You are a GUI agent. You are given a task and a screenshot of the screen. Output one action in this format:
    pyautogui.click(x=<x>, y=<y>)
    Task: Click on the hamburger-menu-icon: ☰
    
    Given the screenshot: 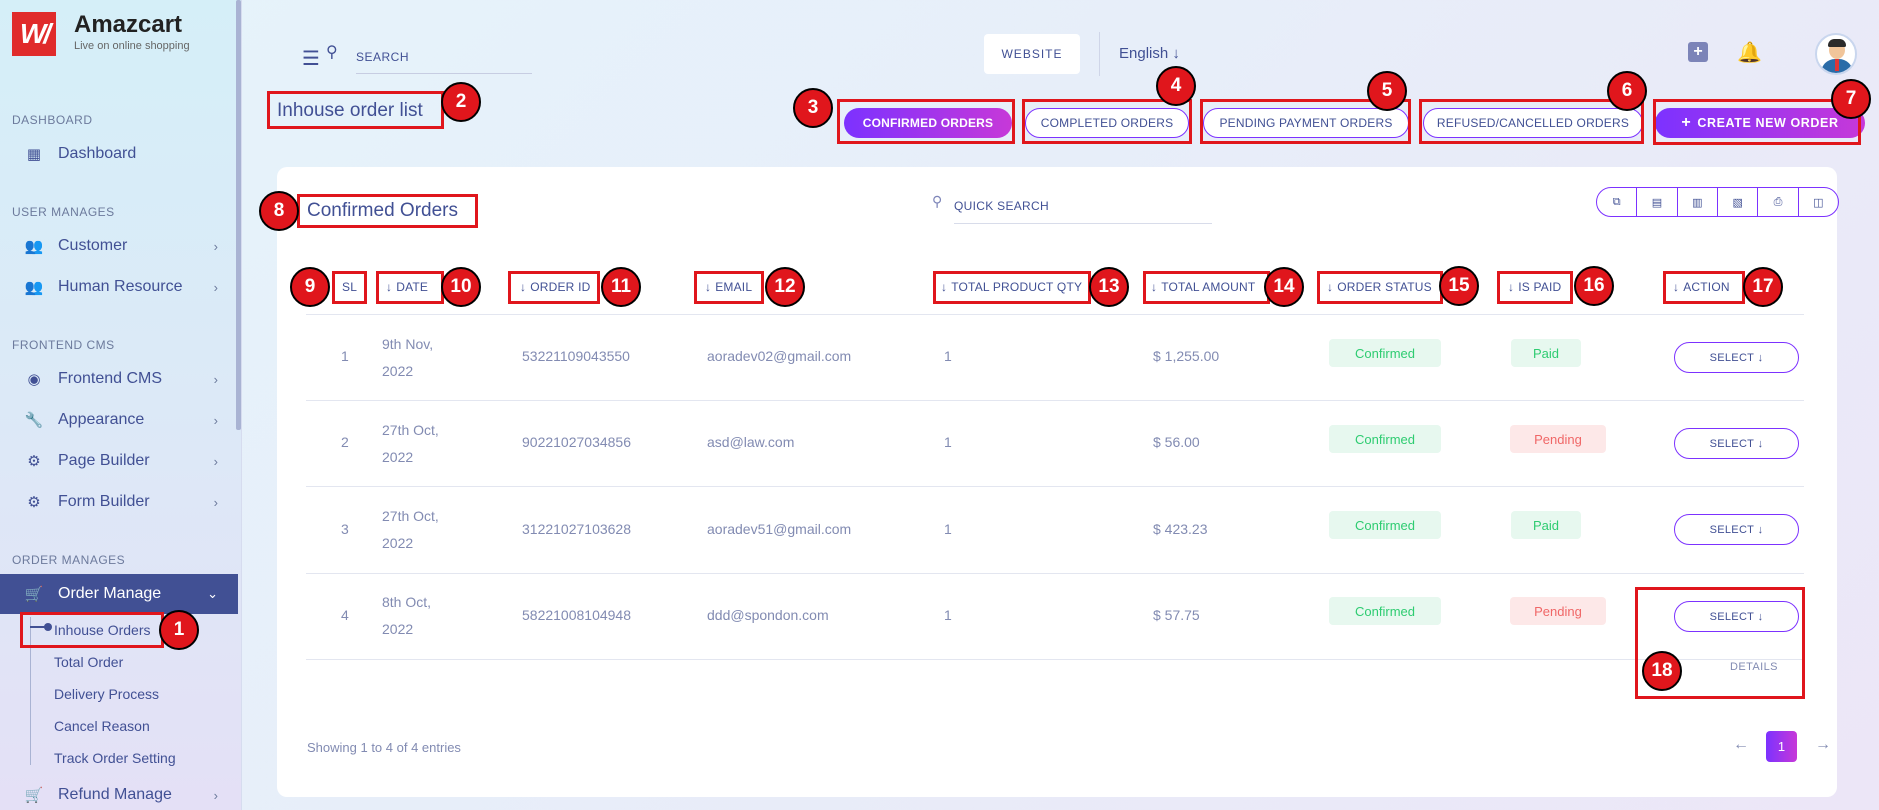 What is the action you would take?
    pyautogui.click(x=311, y=58)
    